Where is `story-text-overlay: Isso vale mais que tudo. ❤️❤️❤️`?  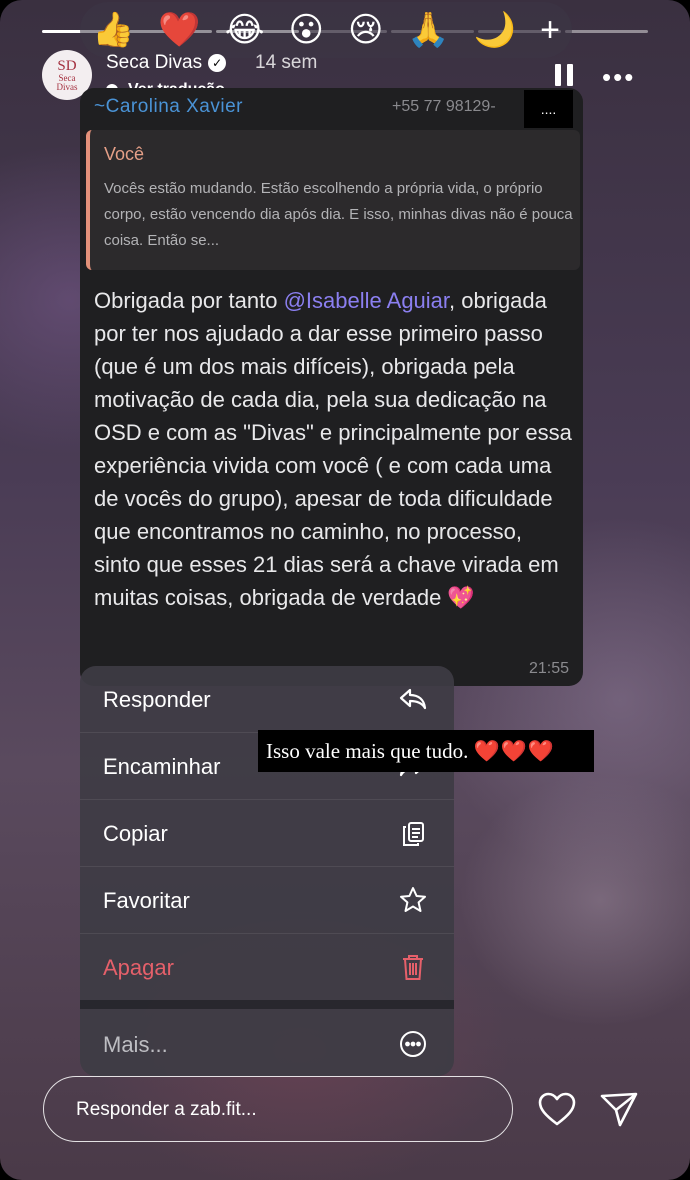 story-text-overlay: Isso vale mais que tudo. ❤️❤️❤️ is located at coordinates (426, 751).